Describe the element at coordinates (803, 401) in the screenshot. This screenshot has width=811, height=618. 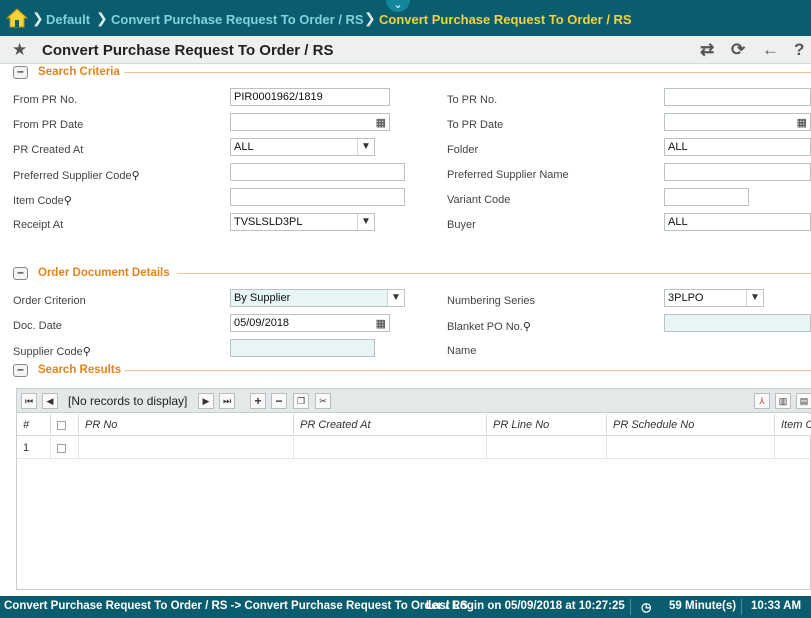
I see `print-icon: ▤` at that location.